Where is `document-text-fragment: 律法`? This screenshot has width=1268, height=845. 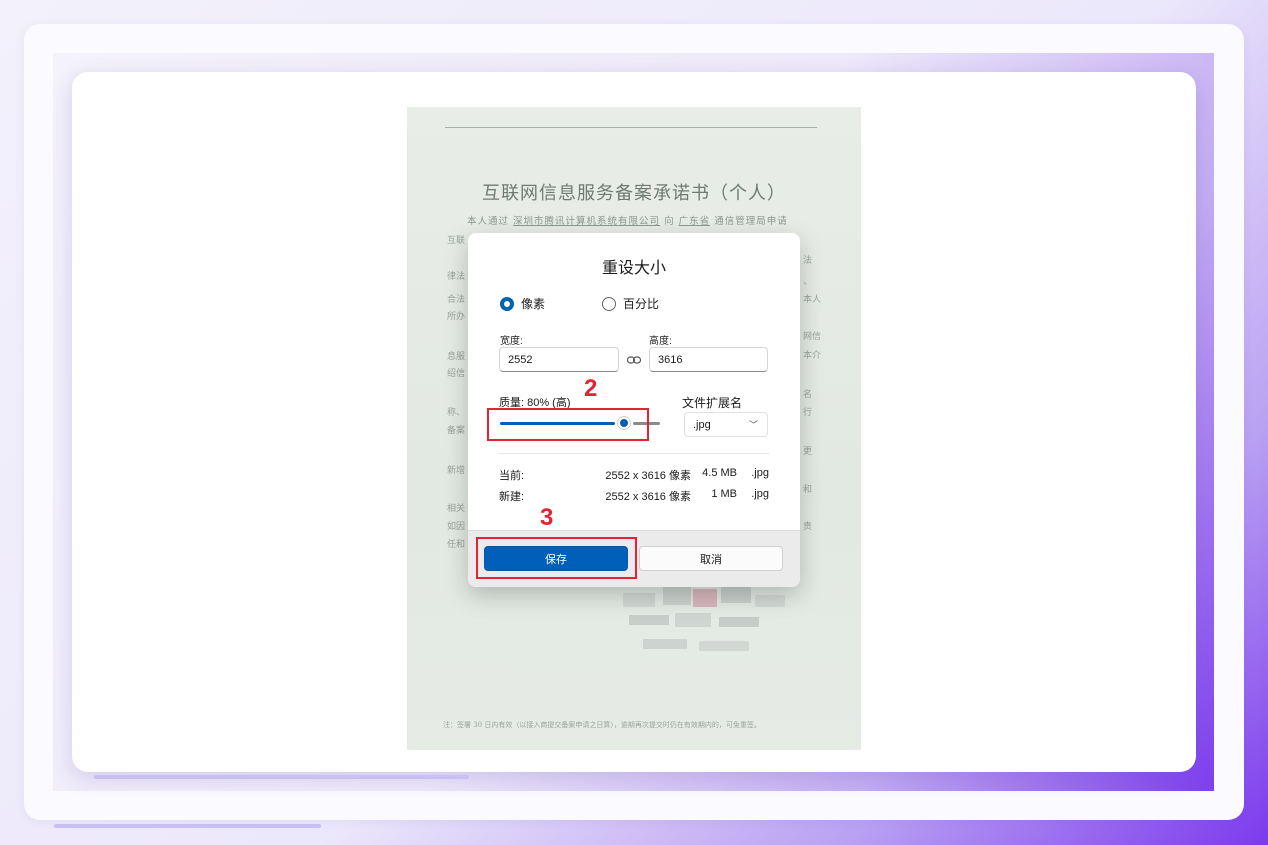
document-text-fragment: 律法 is located at coordinates (456, 277).